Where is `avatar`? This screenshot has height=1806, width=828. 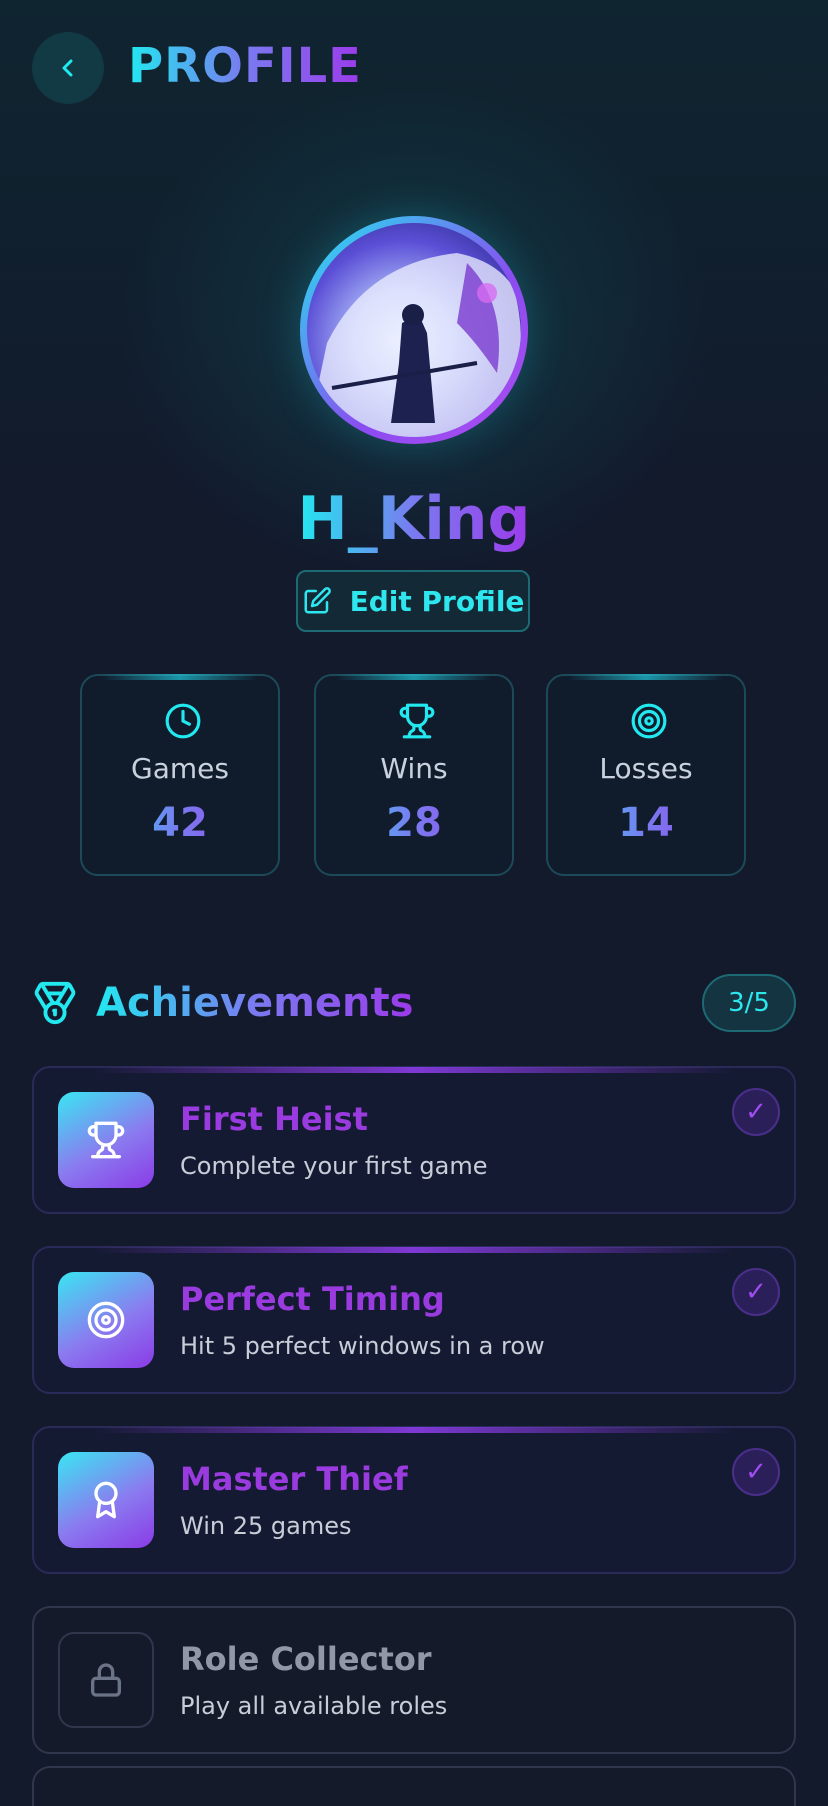 avatar is located at coordinates (414, 330).